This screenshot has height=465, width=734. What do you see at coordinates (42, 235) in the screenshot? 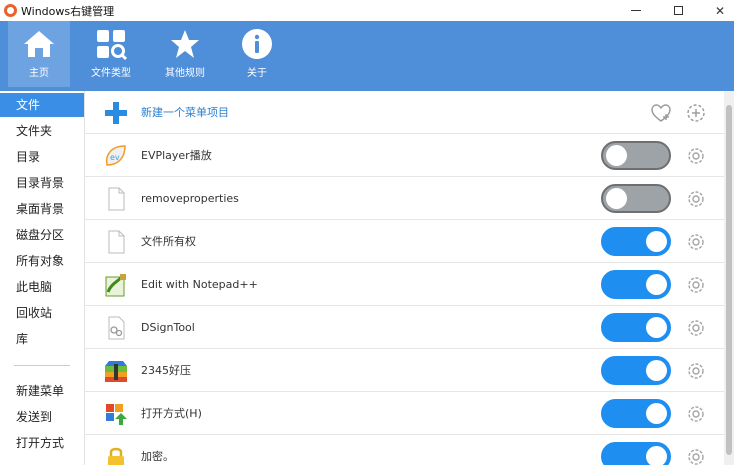
I see `sidebar-item-disk-partition: 磁盘分区` at bounding box center [42, 235].